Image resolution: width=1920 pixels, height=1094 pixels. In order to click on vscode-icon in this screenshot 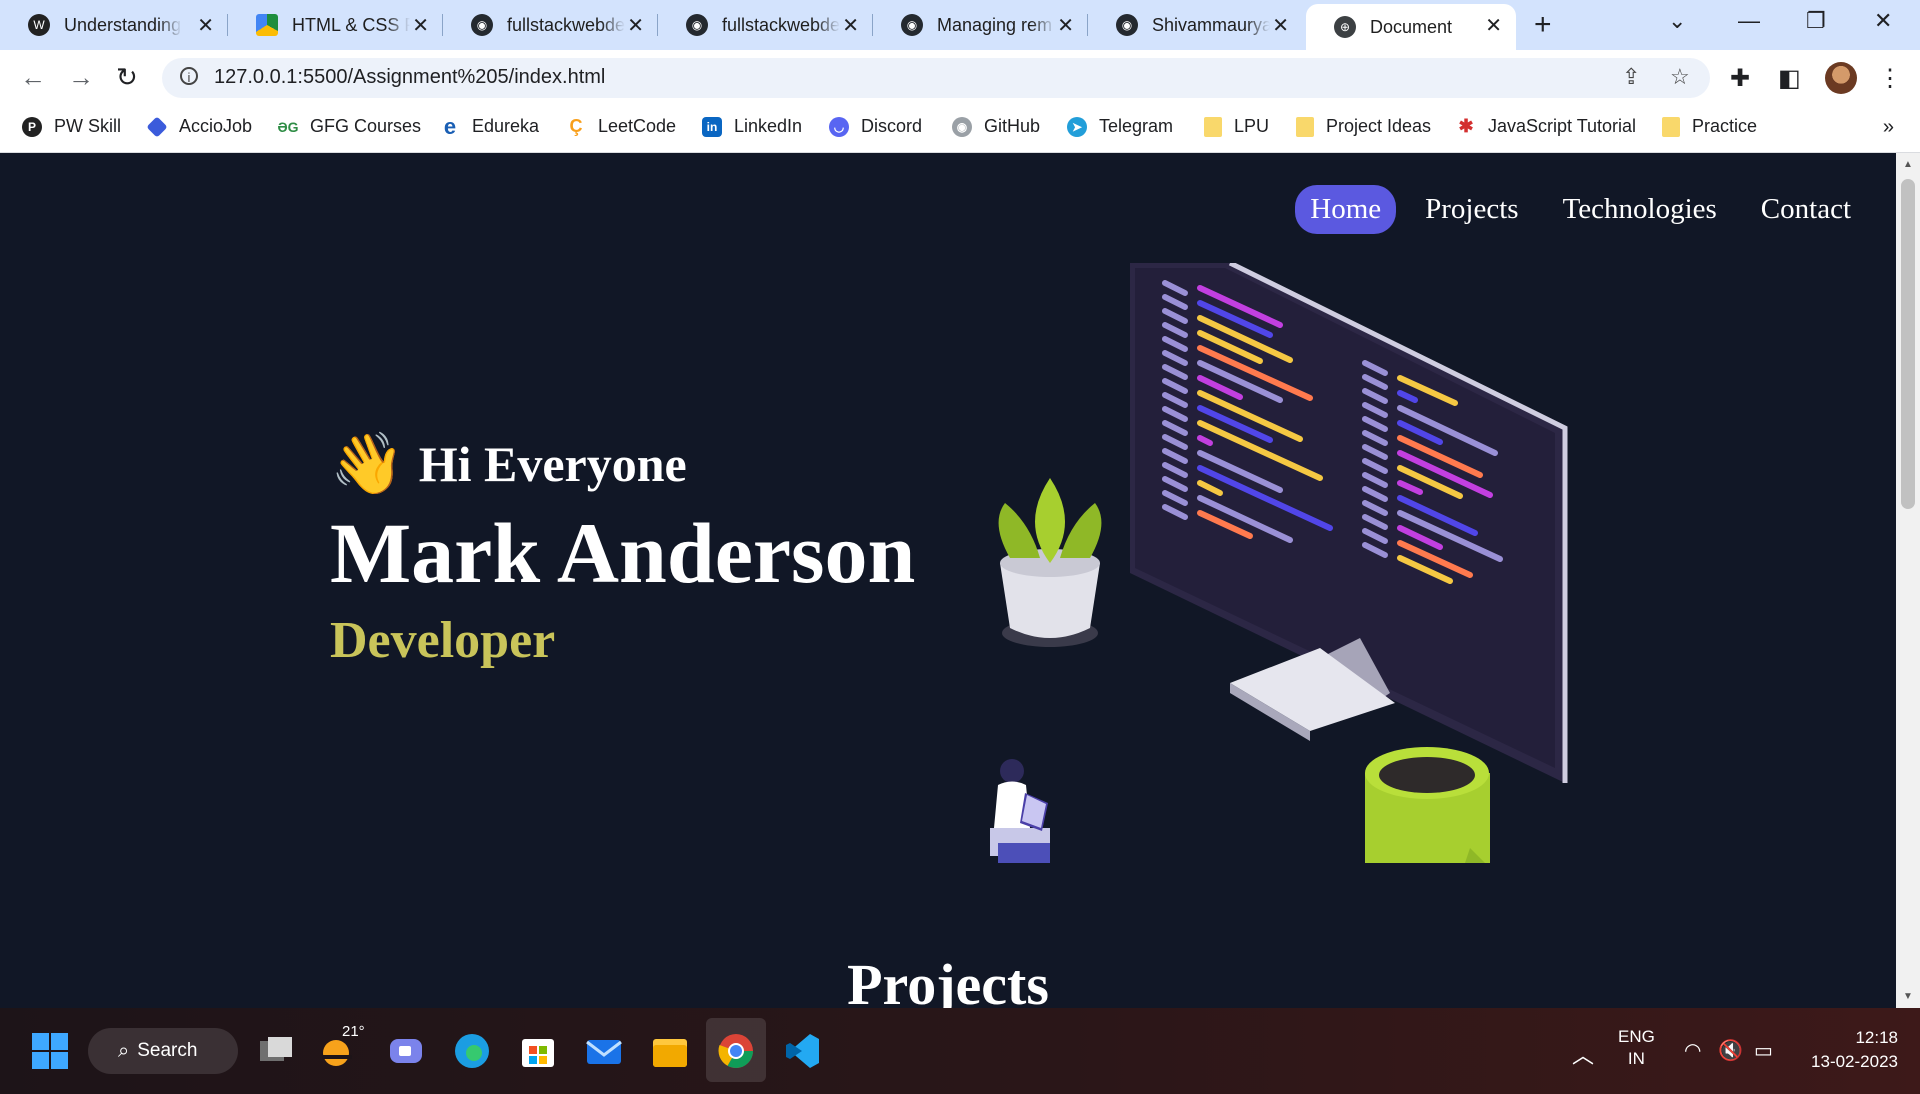, I will do `click(802, 1051)`.